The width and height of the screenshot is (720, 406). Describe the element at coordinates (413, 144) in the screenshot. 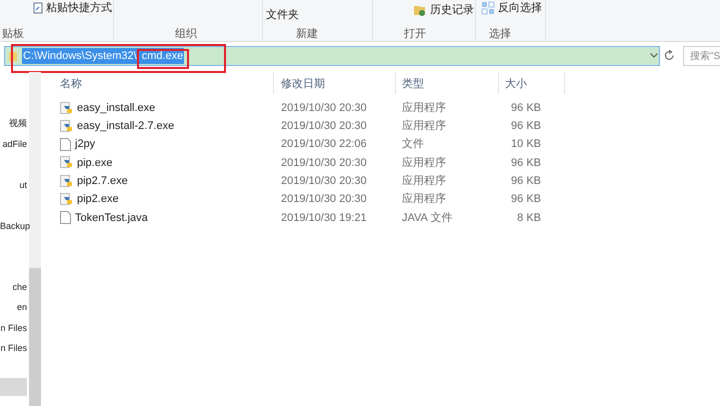

I see `table-cell-text: 文件` at that location.